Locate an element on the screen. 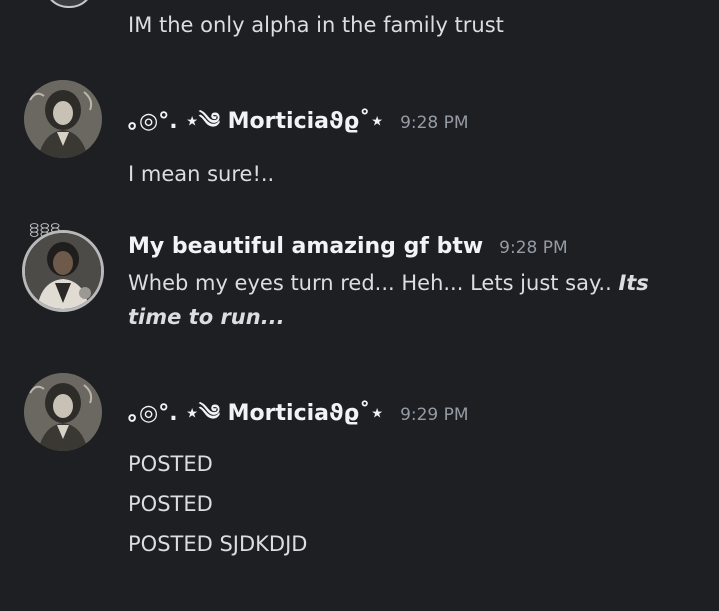  message-header: My beautiful amazing gf btw 9:28 PM is located at coordinates (348, 246).